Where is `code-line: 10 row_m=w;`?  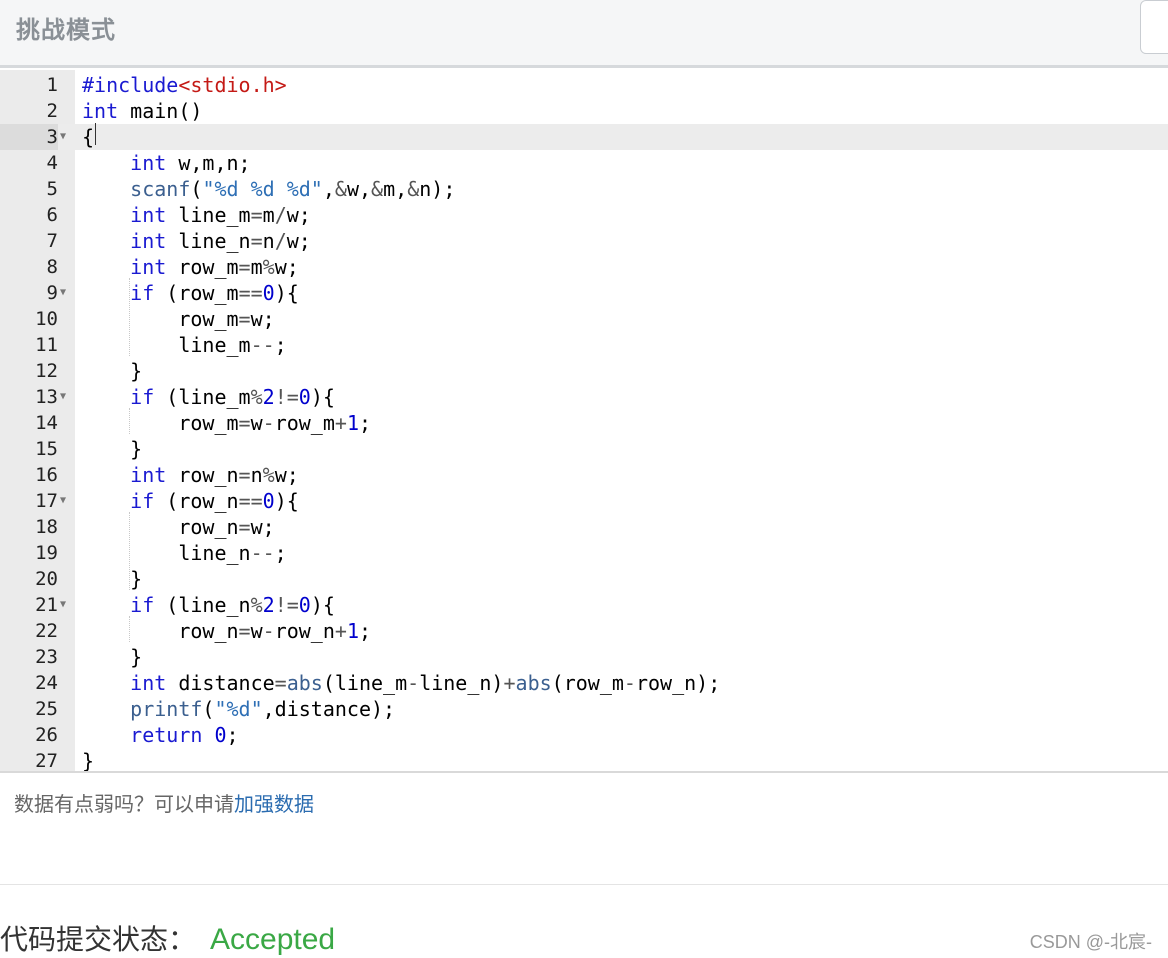
code-line: 10 row_m=w; is located at coordinates (584, 319).